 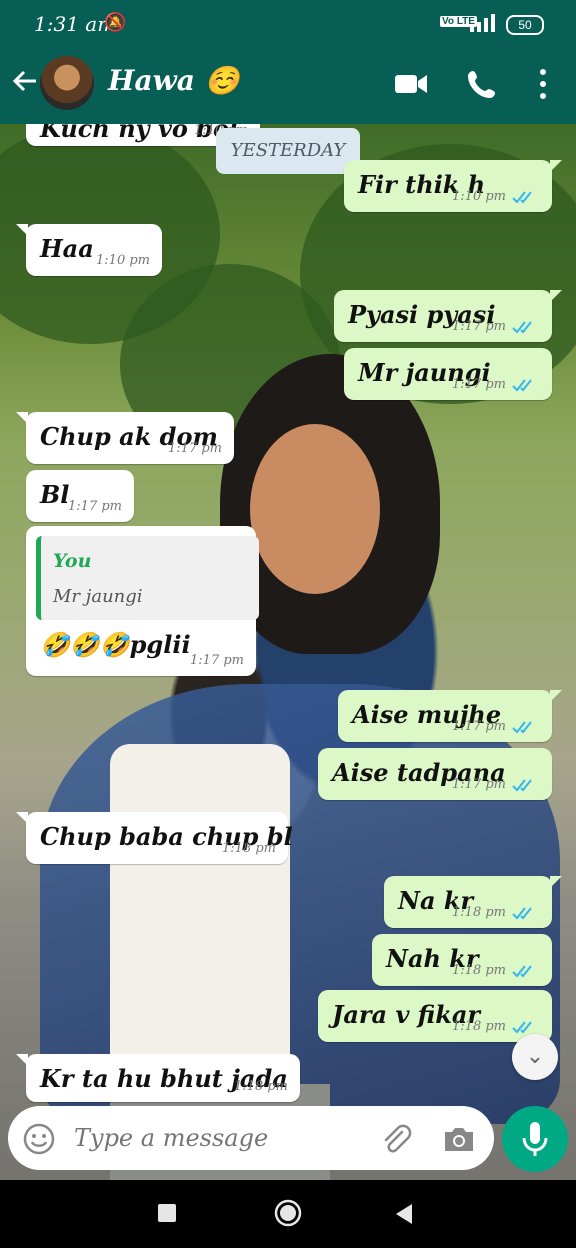 I want to click on message-text: 🤣🤣🤣pglii, so click(x=115, y=644).